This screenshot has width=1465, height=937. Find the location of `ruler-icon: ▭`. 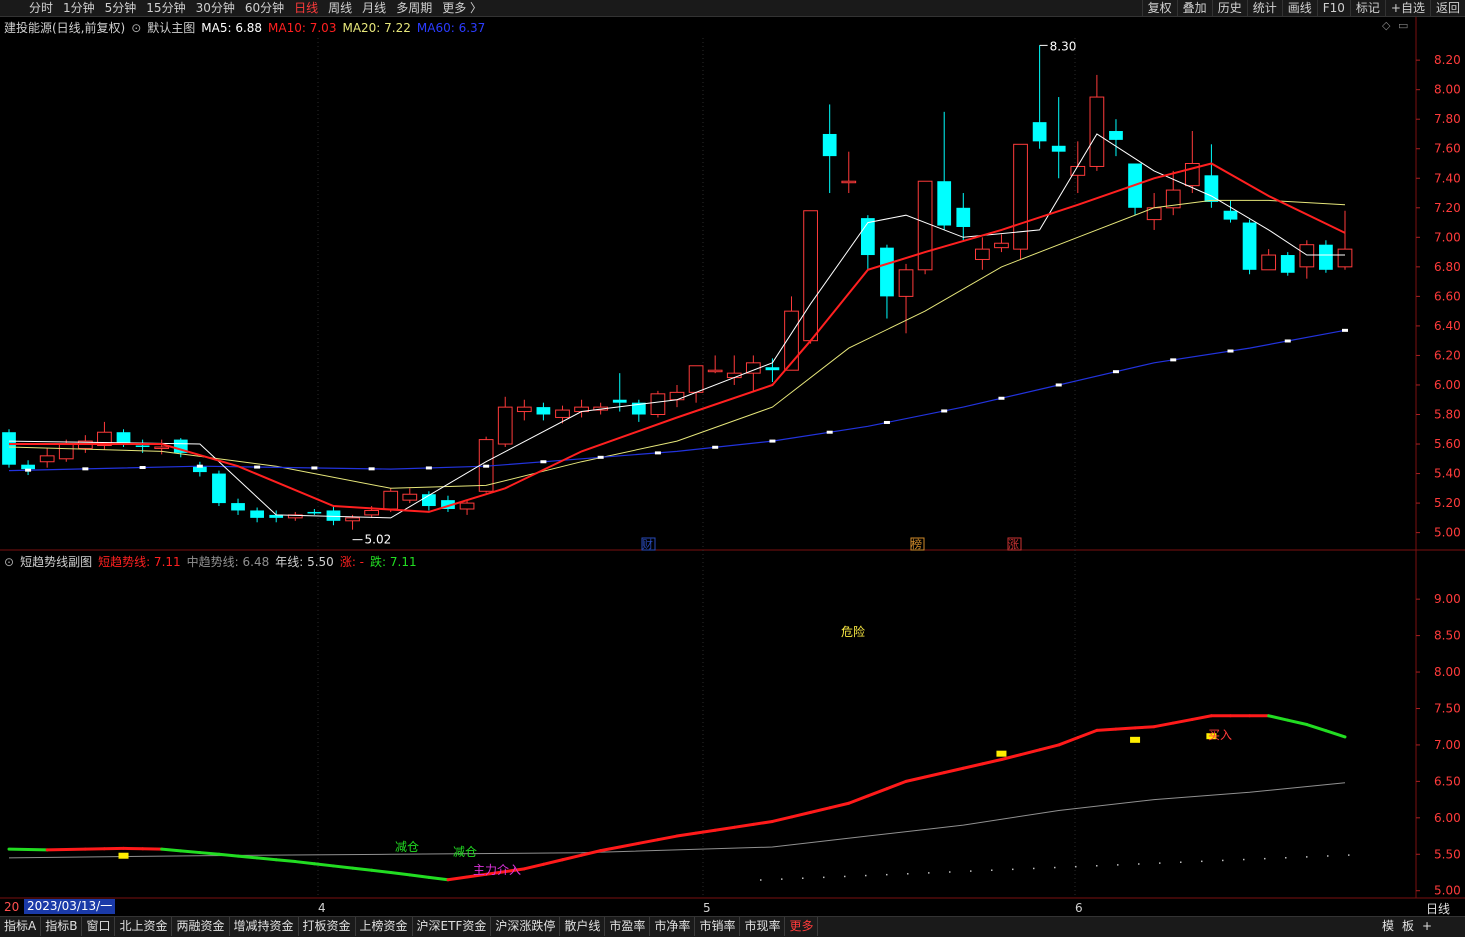

ruler-icon: ▭ is located at coordinates (1403, 25).